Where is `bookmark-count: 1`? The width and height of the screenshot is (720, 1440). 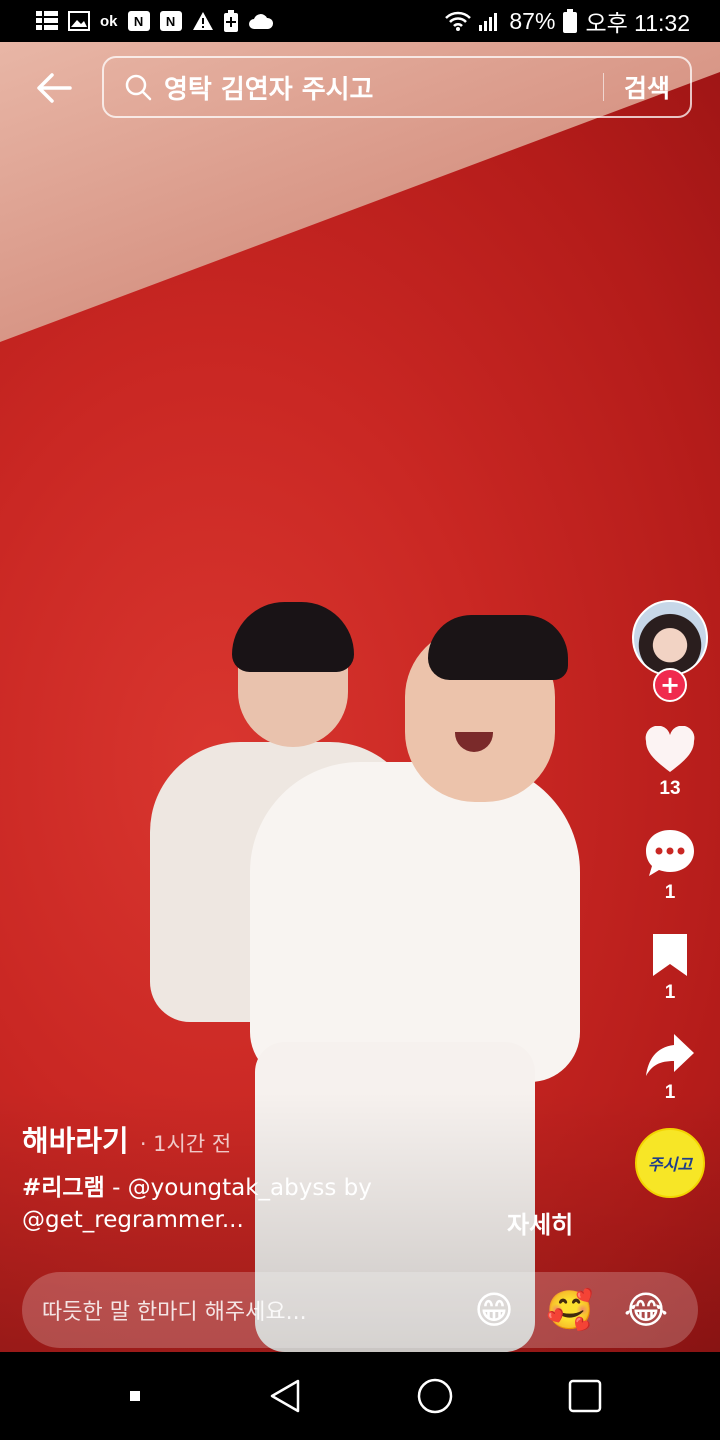 bookmark-count: 1 is located at coordinates (670, 992).